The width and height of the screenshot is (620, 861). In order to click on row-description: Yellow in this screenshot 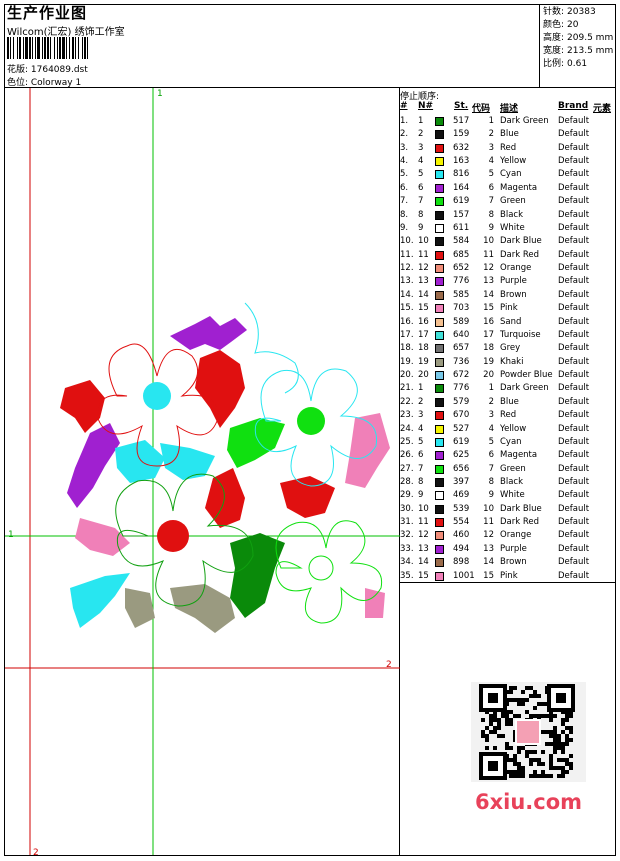, I will do `click(513, 161)`.